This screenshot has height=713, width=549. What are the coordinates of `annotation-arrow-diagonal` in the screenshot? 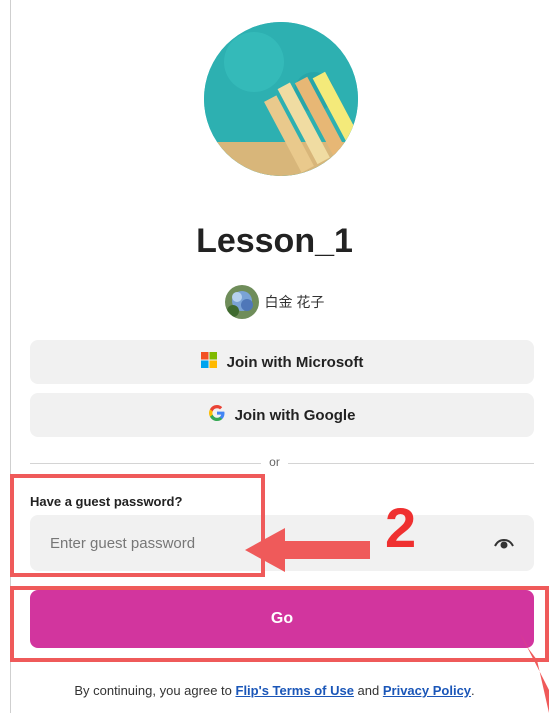 It's located at (534, 673).